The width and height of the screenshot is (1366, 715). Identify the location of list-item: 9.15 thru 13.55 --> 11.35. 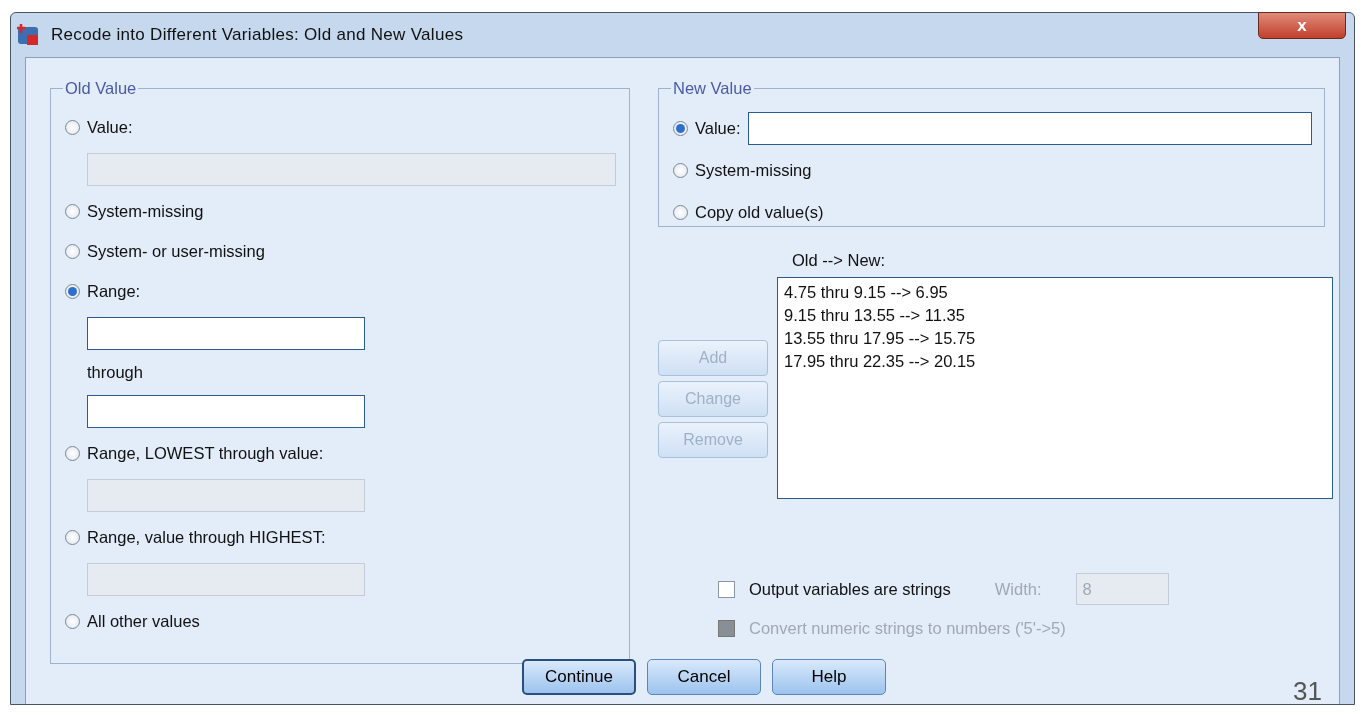
(1058, 315).